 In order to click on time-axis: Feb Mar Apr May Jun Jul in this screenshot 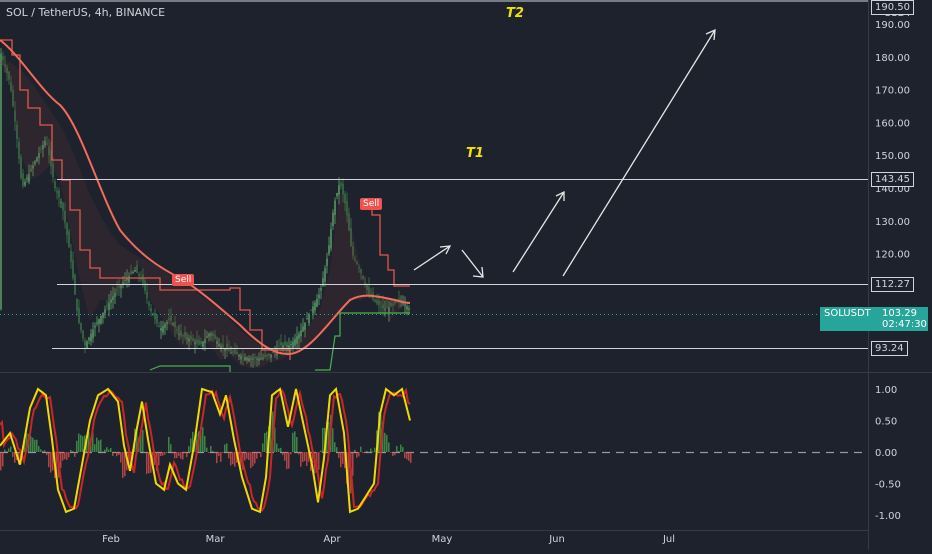, I will do `click(388, 539)`.